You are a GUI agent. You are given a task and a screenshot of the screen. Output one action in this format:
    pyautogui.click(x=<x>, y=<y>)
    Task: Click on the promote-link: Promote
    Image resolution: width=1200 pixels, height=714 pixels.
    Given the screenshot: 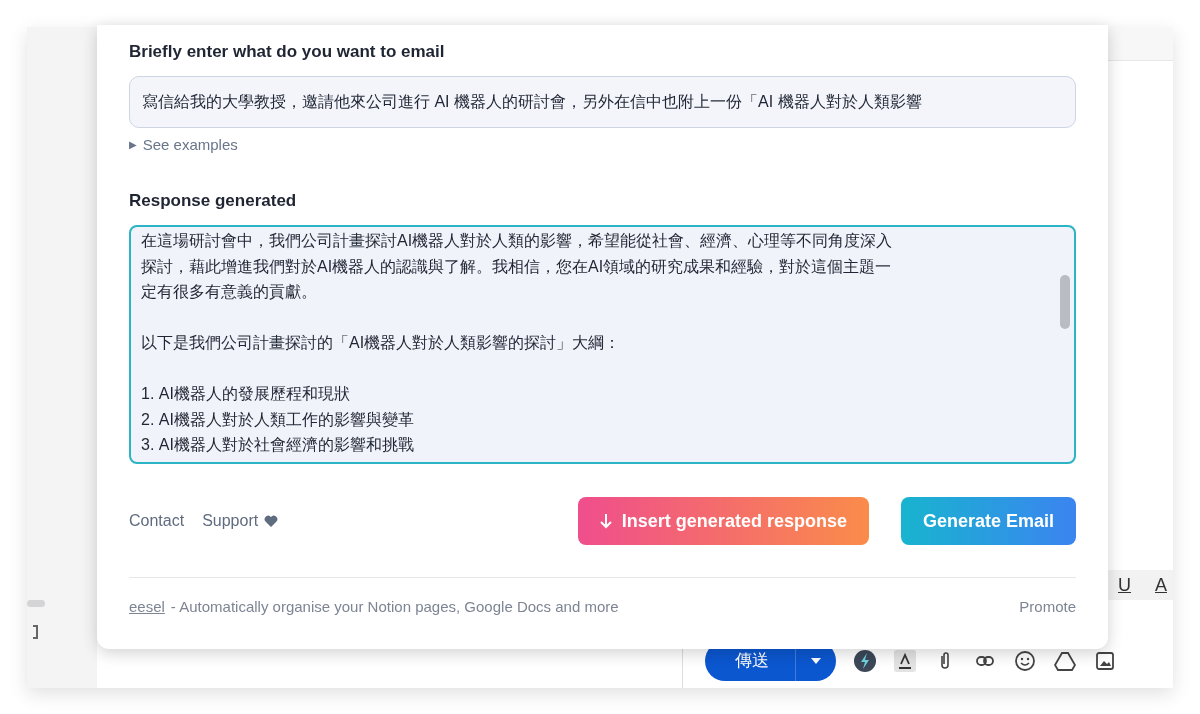 What is the action you would take?
    pyautogui.click(x=1047, y=606)
    